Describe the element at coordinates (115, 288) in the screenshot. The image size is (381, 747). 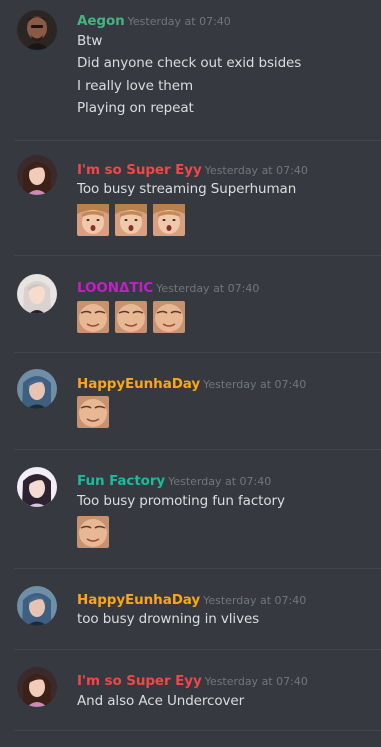
I see `username: LOONΔTIC` at that location.